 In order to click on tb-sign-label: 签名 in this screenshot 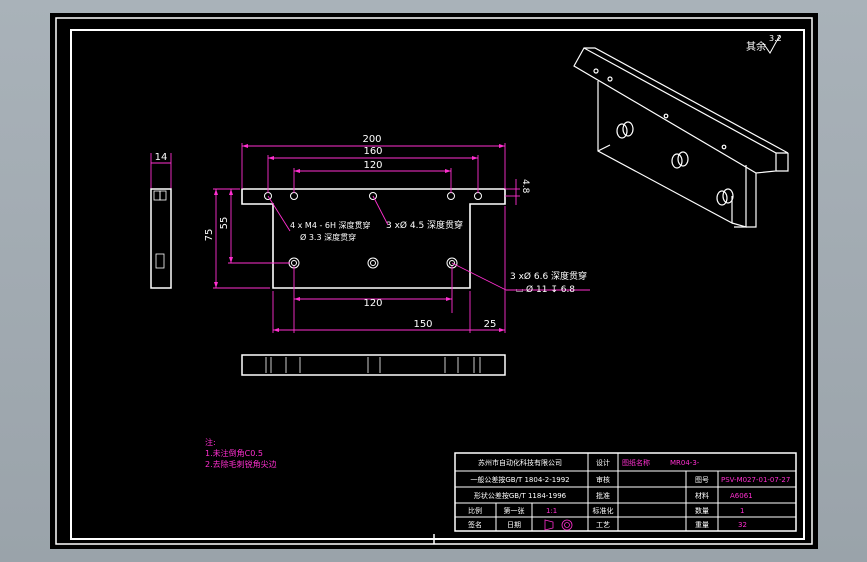, I will do `click(475, 524)`.